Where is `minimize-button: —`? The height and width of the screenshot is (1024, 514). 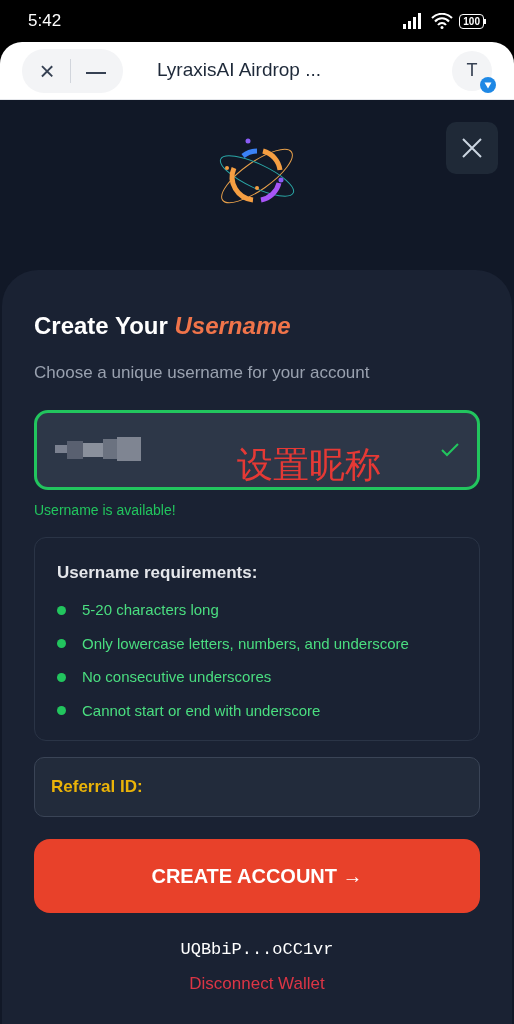 minimize-button: — is located at coordinates (96, 70).